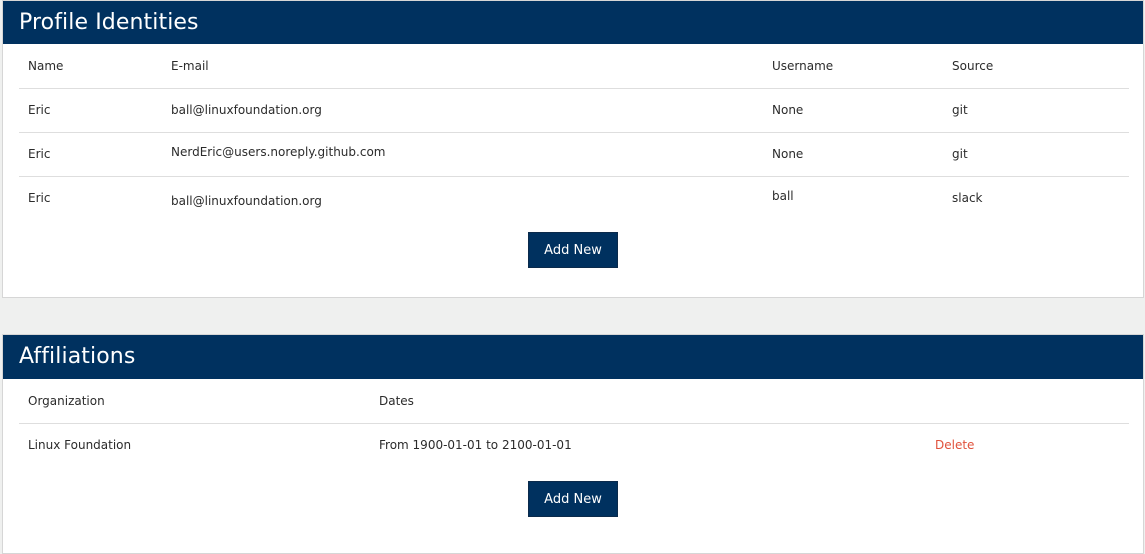 Image resolution: width=1145 pixels, height=554 pixels. What do you see at coordinates (967, 198) in the screenshot?
I see `identity-source: slack` at bounding box center [967, 198].